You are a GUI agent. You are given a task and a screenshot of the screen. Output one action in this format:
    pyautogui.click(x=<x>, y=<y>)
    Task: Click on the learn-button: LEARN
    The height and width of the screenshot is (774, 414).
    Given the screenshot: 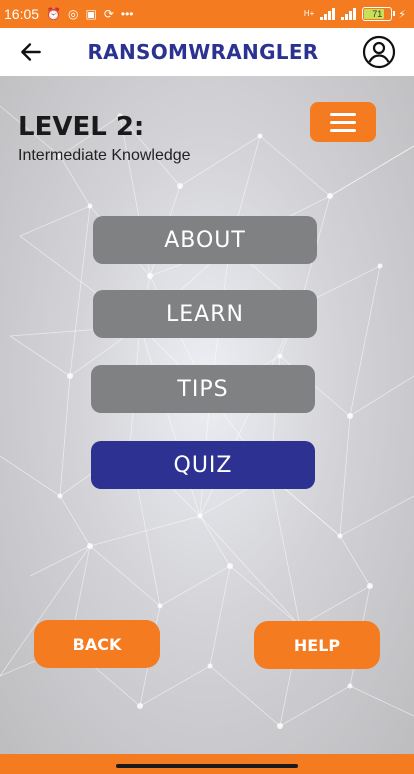 What is the action you would take?
    pyautogui.click(x=205, y=314)
    